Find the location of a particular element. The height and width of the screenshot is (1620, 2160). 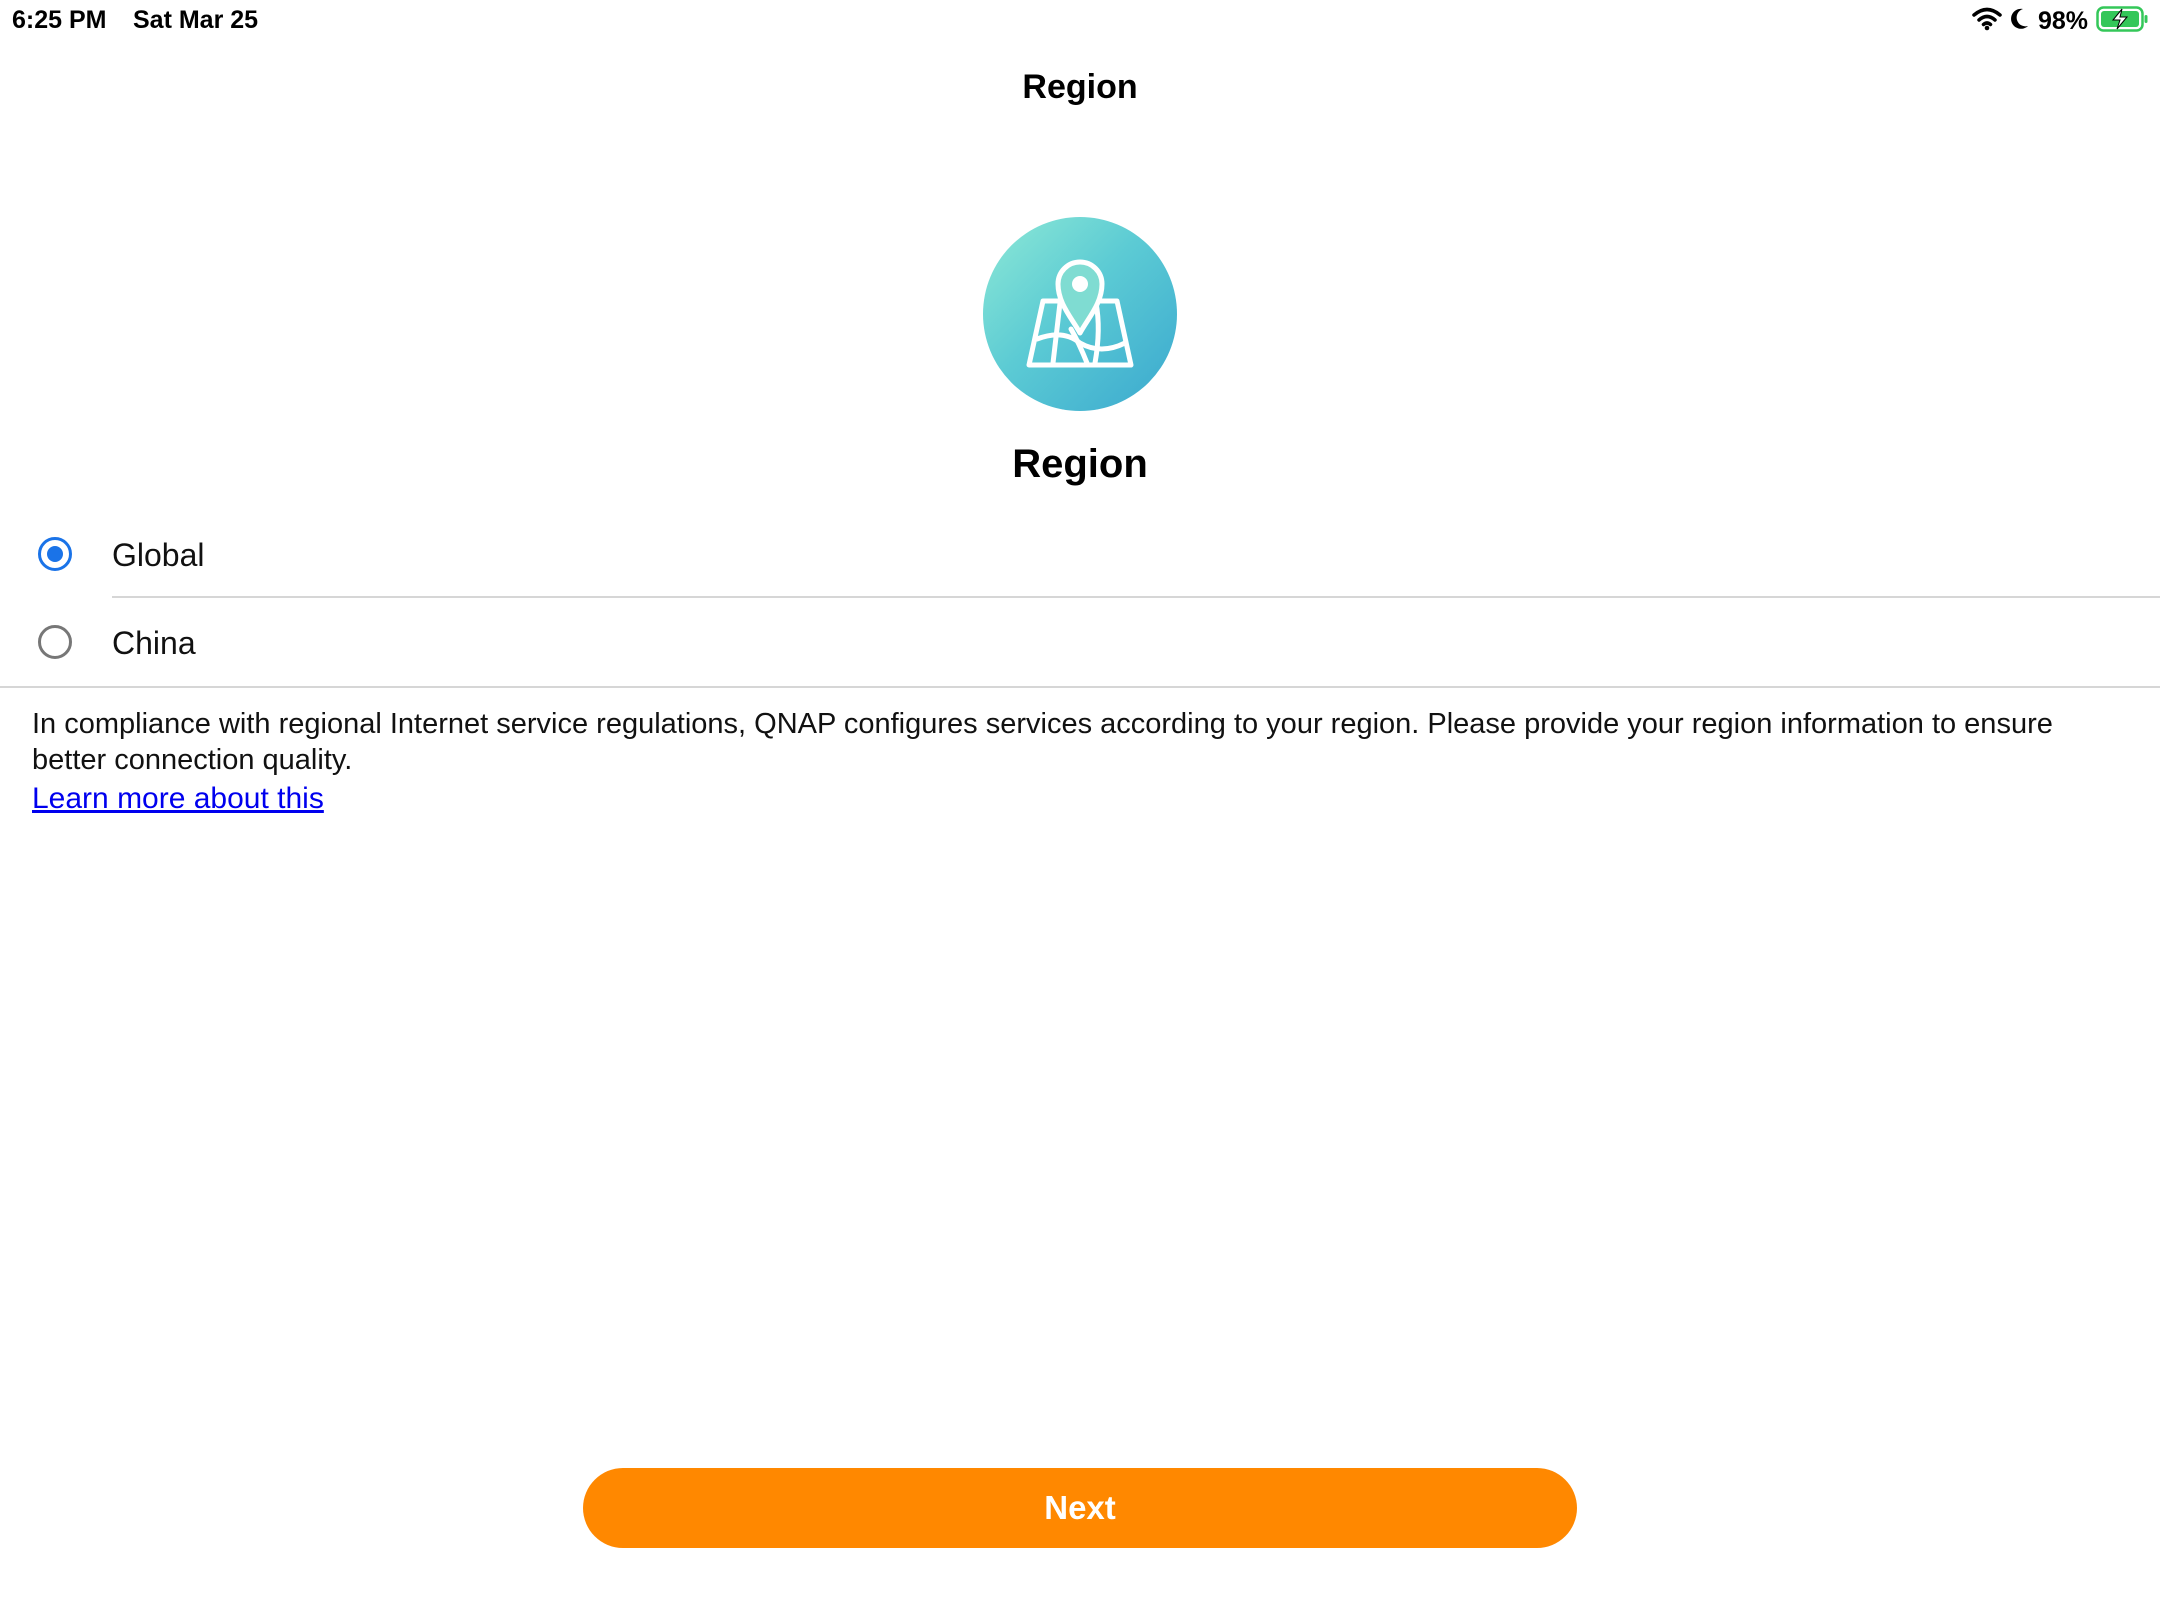

battery-percent: 98% is located at coordinates (2062, 20).